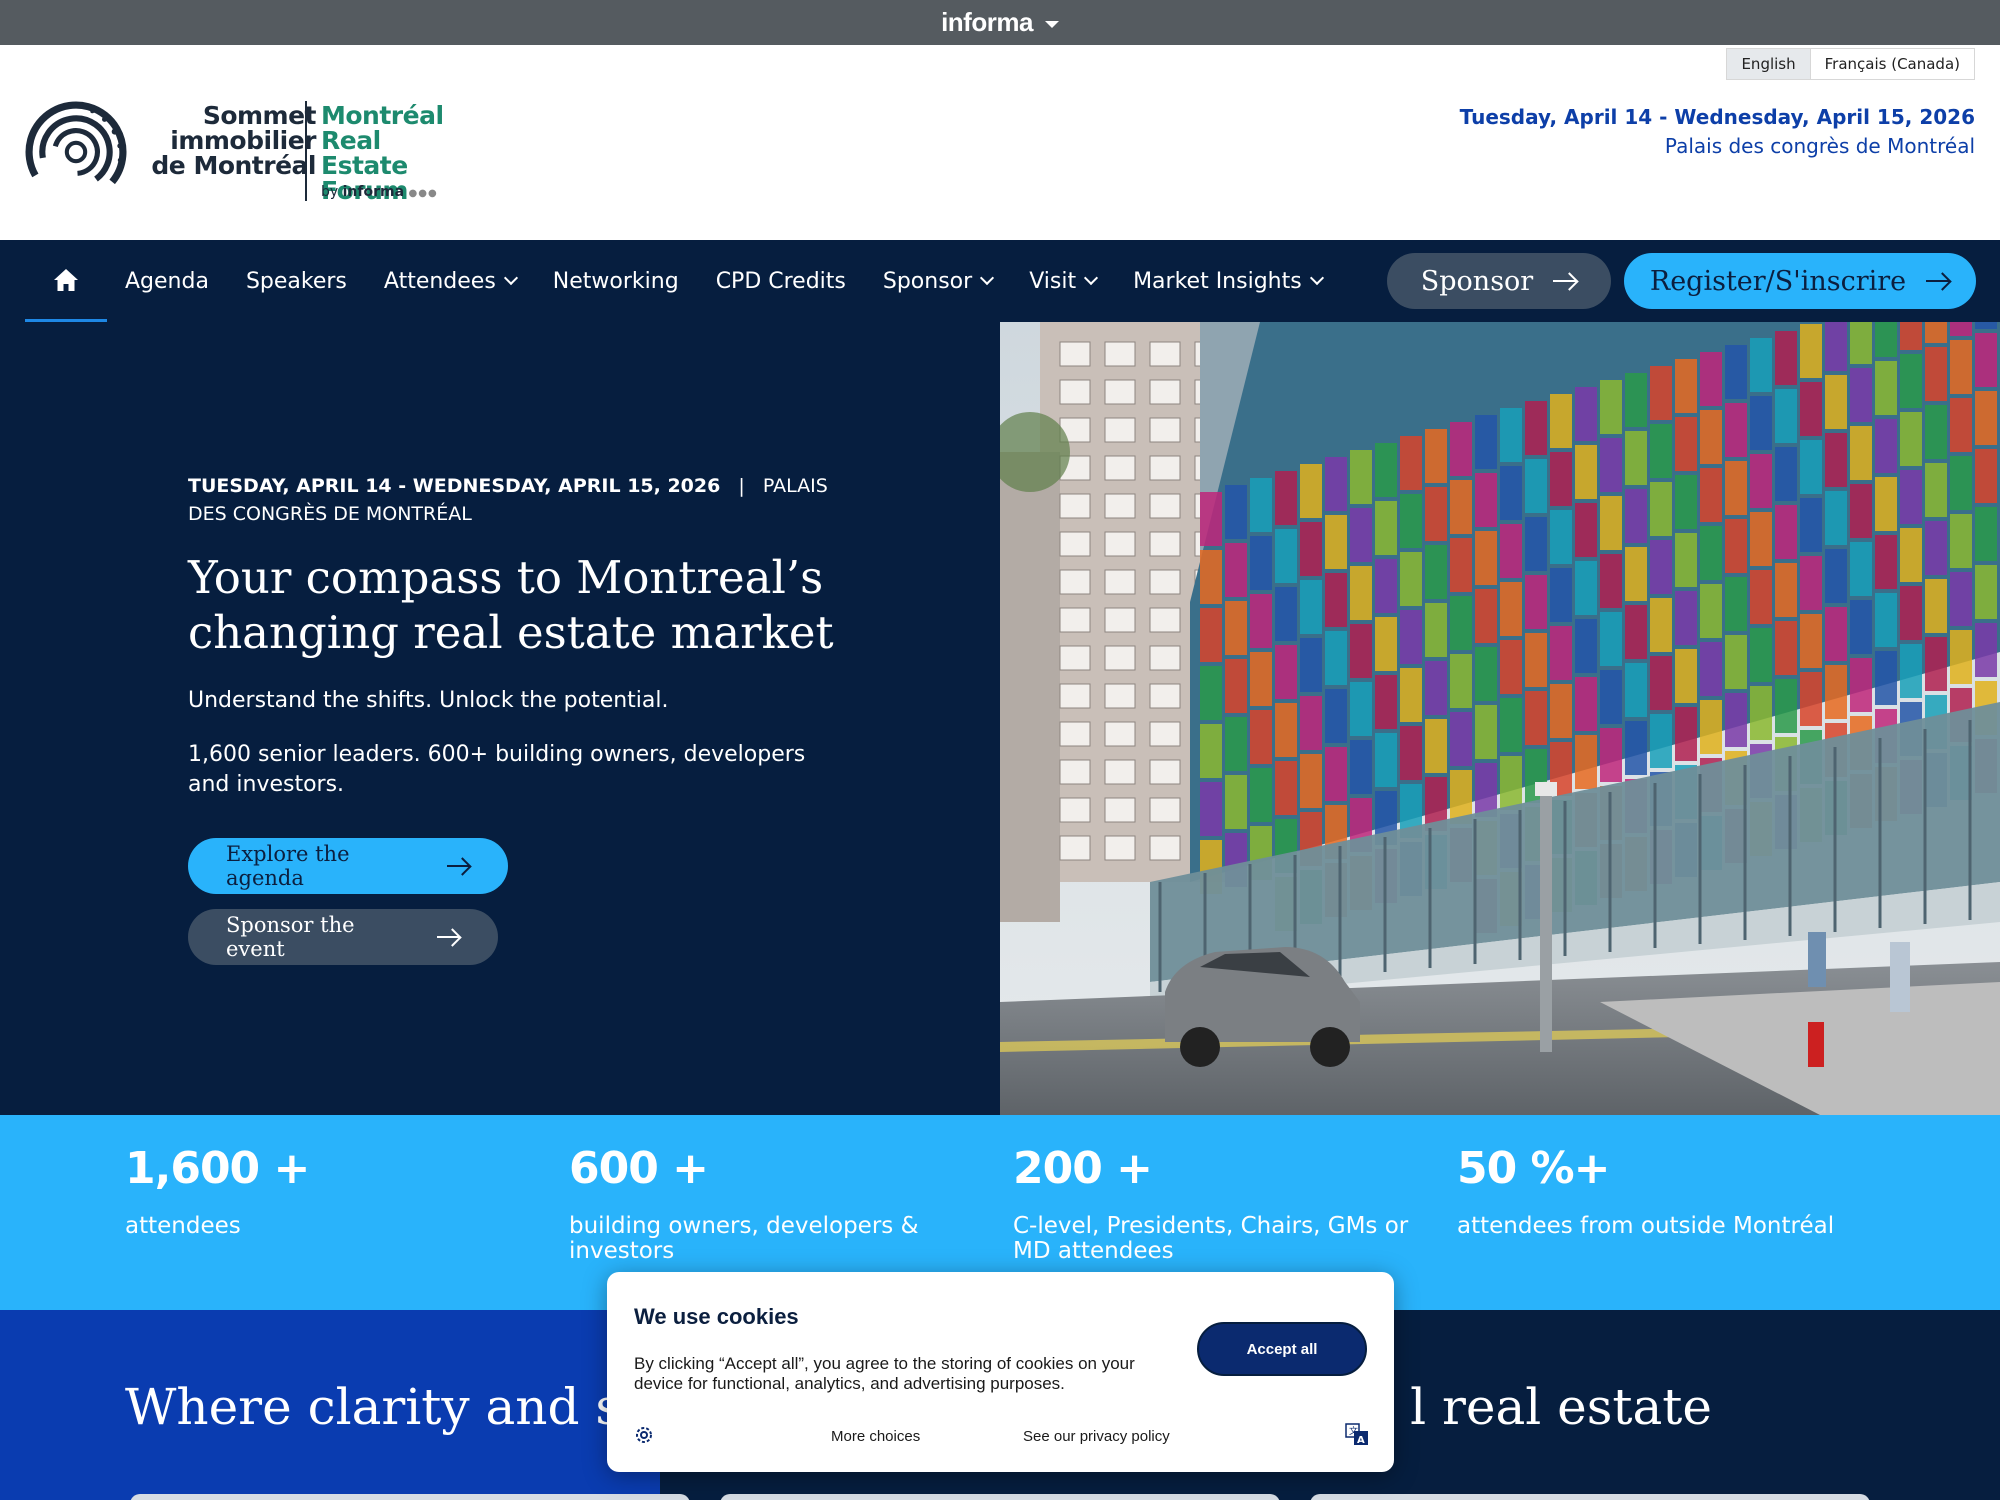 Image resolution: width=2000 pixels, height=1500 pixels. Describe the element at coordinates (1819, 146) in the screenshot. I see `header-venue: Palais des congrès de Montréal` at that location.